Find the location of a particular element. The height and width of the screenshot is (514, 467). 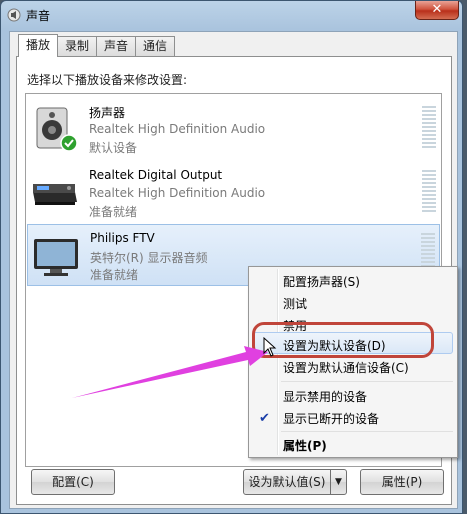

close-button: ✕ is located at coordinates (437, 10).